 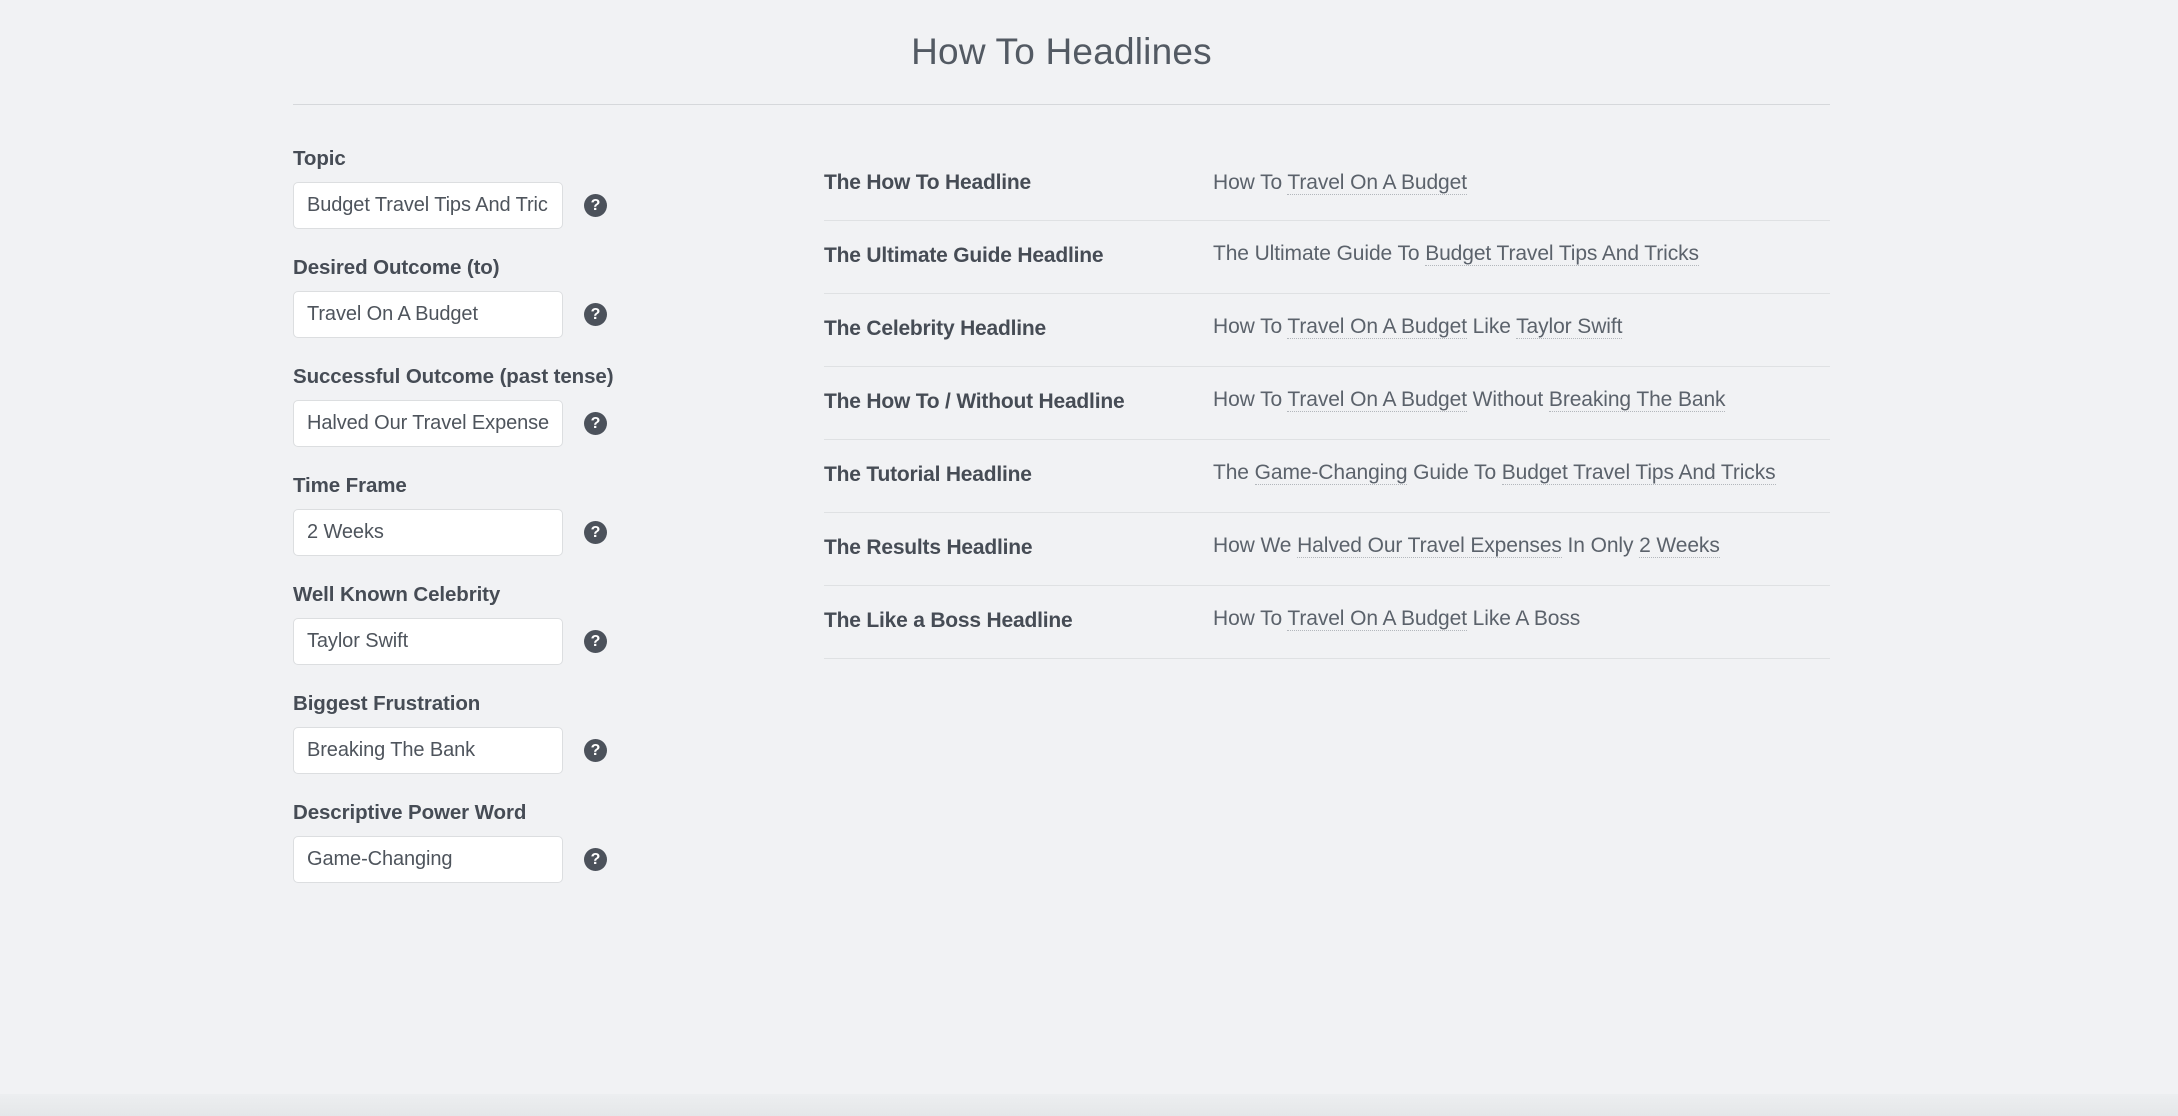 I want to click on field-topic: Topic?, so click(x=497, y=188).